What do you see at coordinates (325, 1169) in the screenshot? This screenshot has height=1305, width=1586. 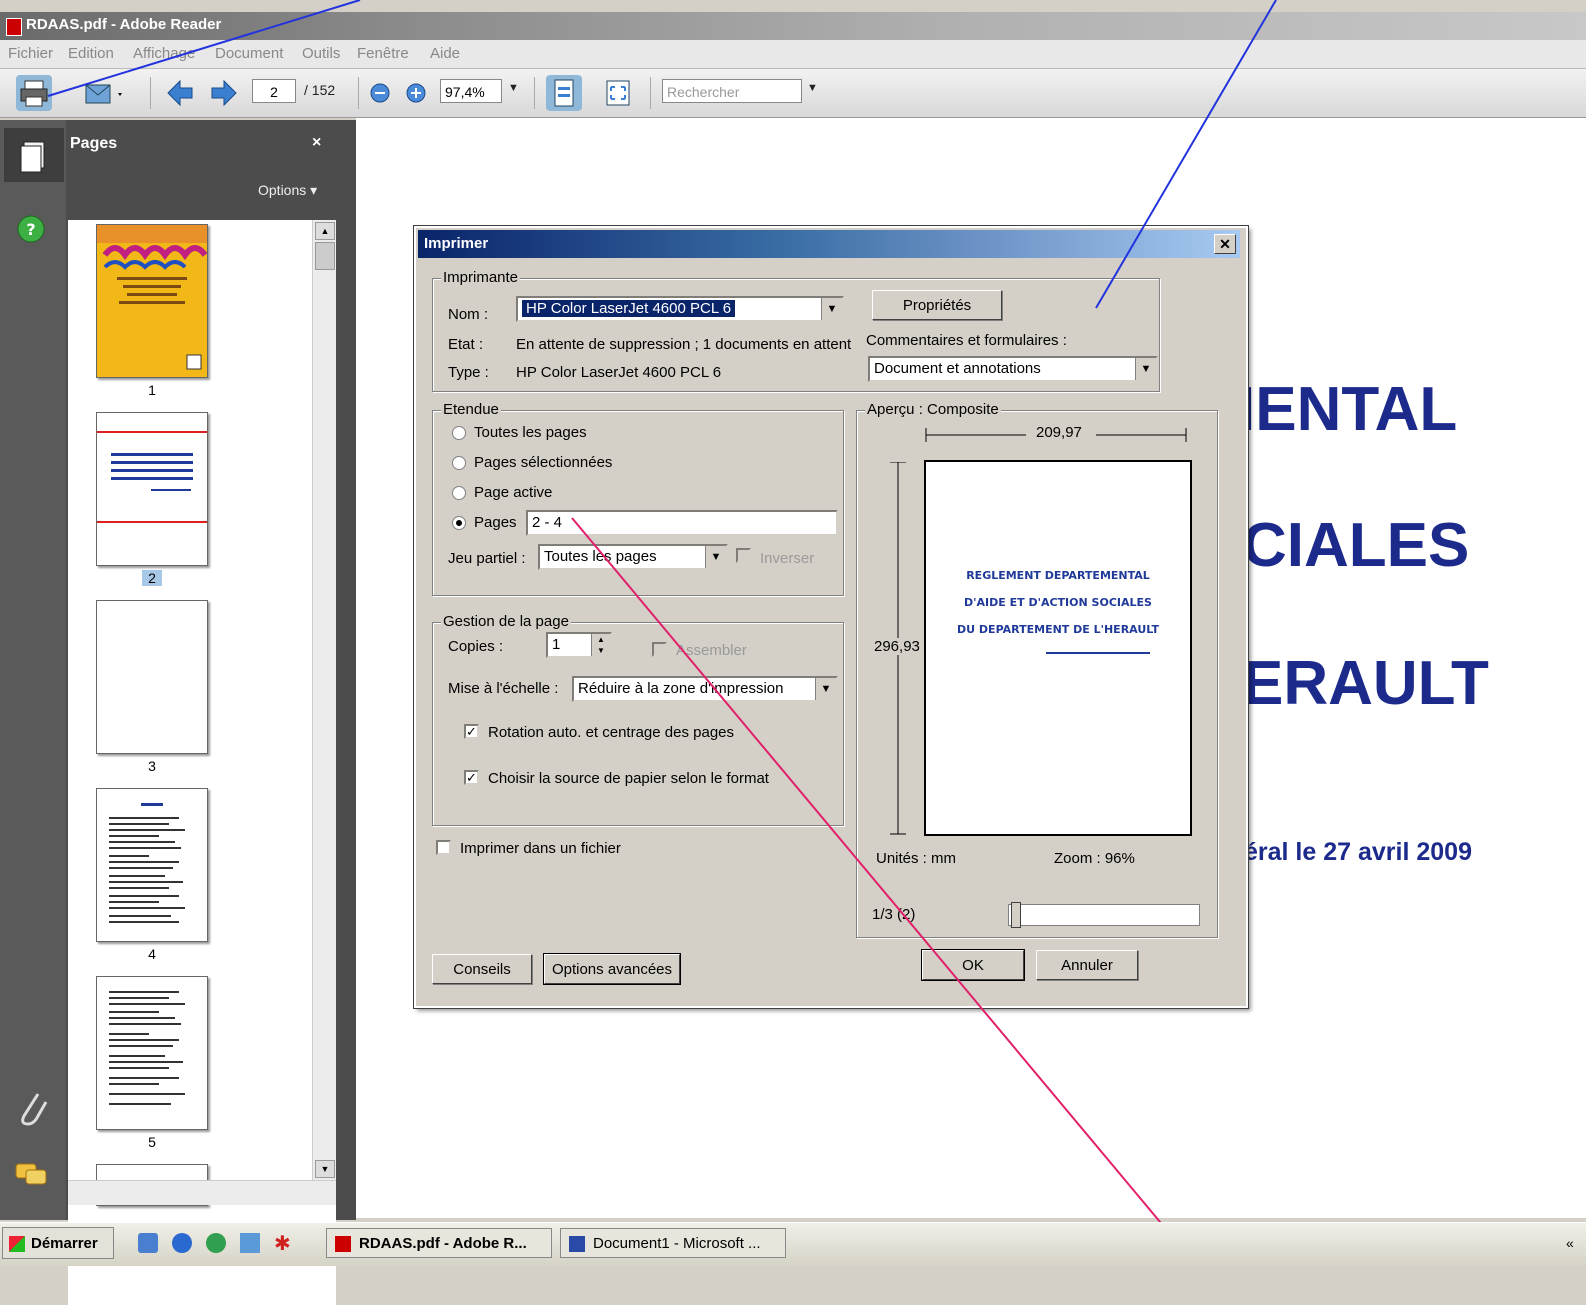 I see `scroll-down-icon: ▼` at bounding box center [325, 1169].